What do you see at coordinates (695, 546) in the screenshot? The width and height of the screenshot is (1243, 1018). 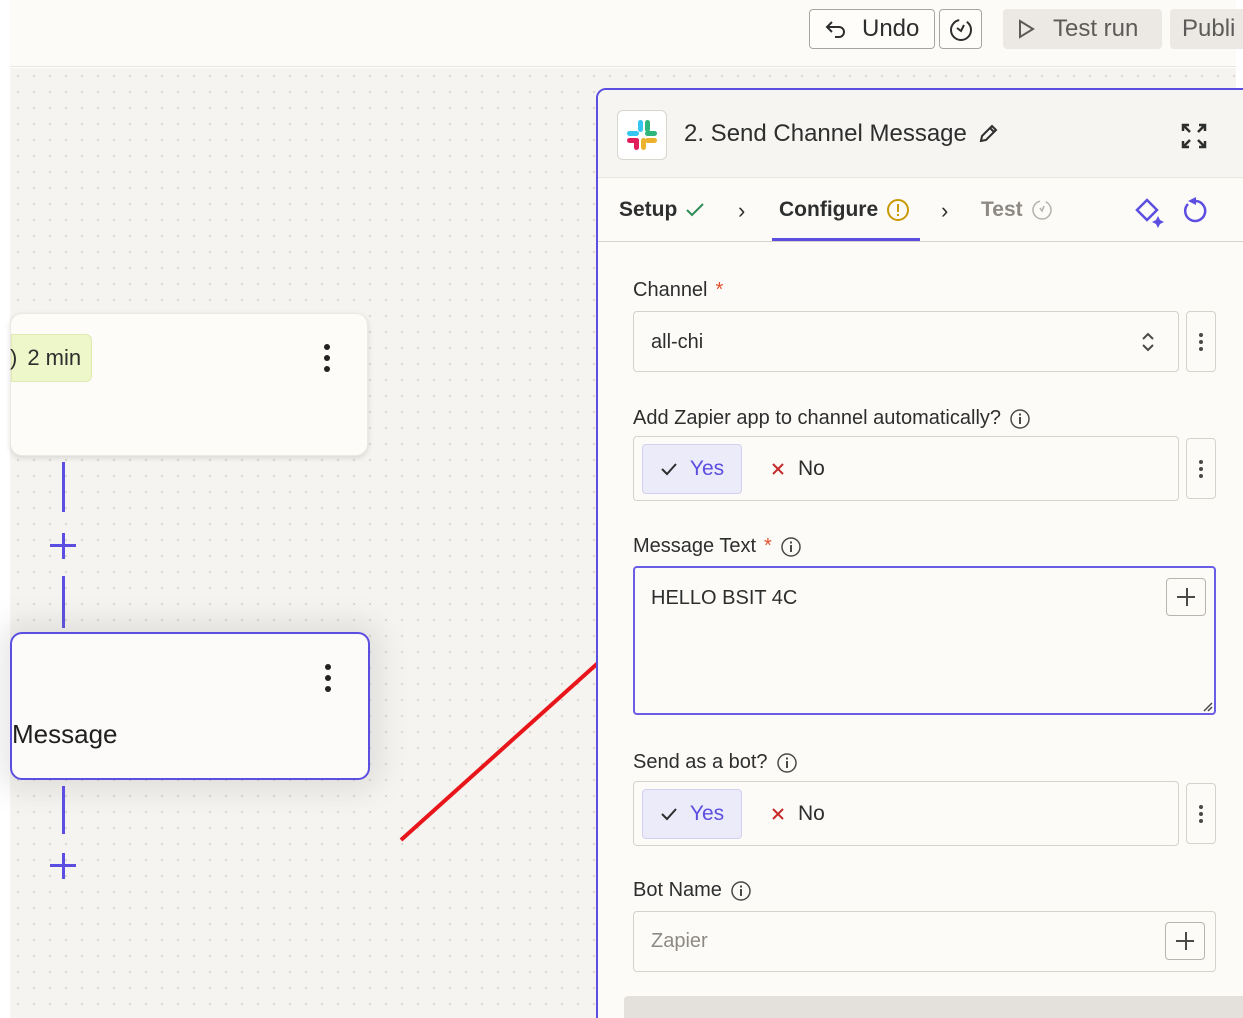 I see `message-text-label-text: Message Text` at bounding box center [695, 546].